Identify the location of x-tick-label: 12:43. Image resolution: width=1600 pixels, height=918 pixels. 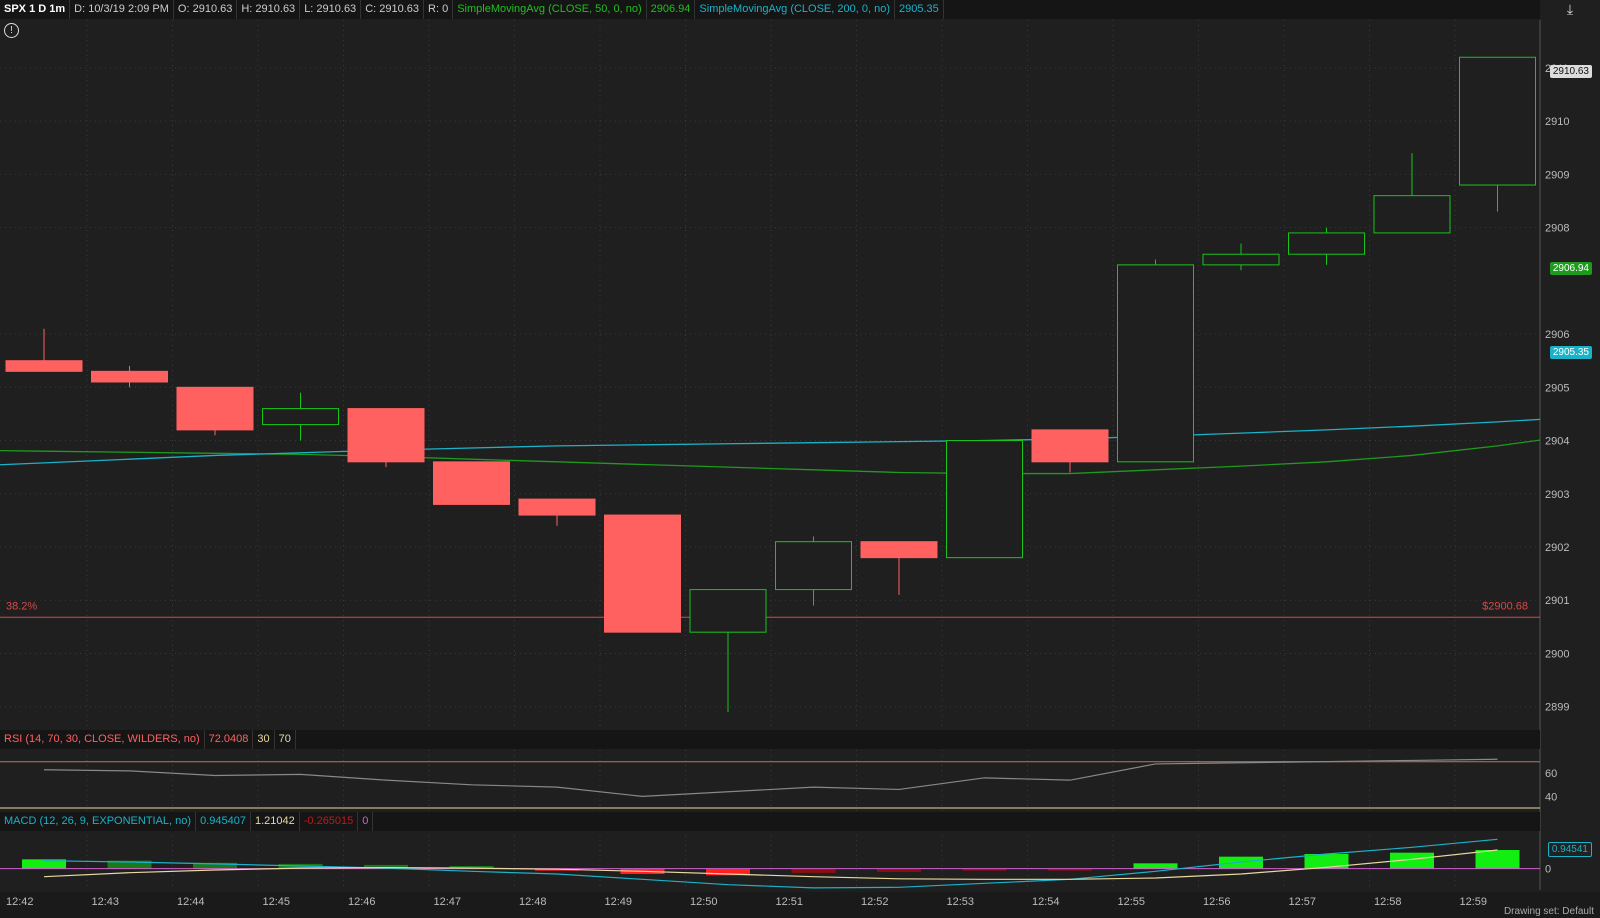
(106, 902).